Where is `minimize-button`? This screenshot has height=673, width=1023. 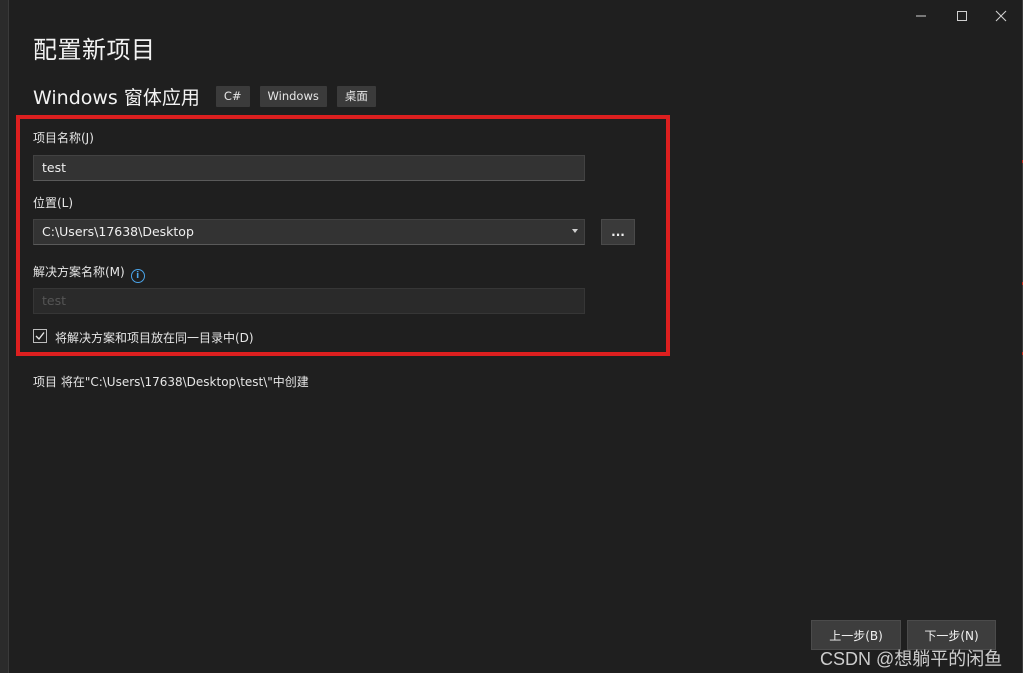
minimize-button is located at coordinates (921, 16).